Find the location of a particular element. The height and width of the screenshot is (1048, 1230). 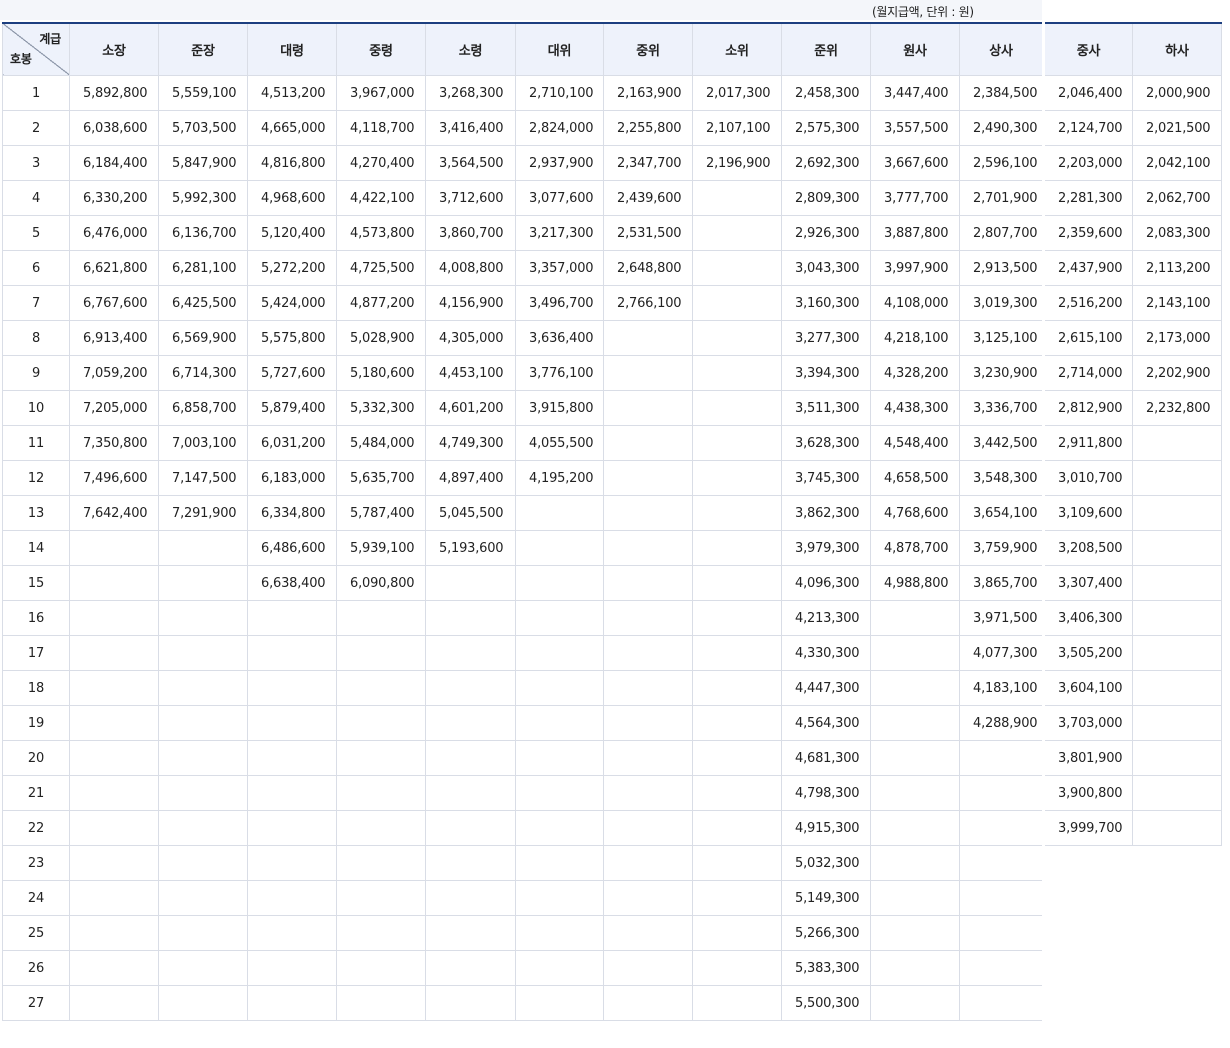

pay-cell: 3,077,600 is located at coordinates (559, 198).